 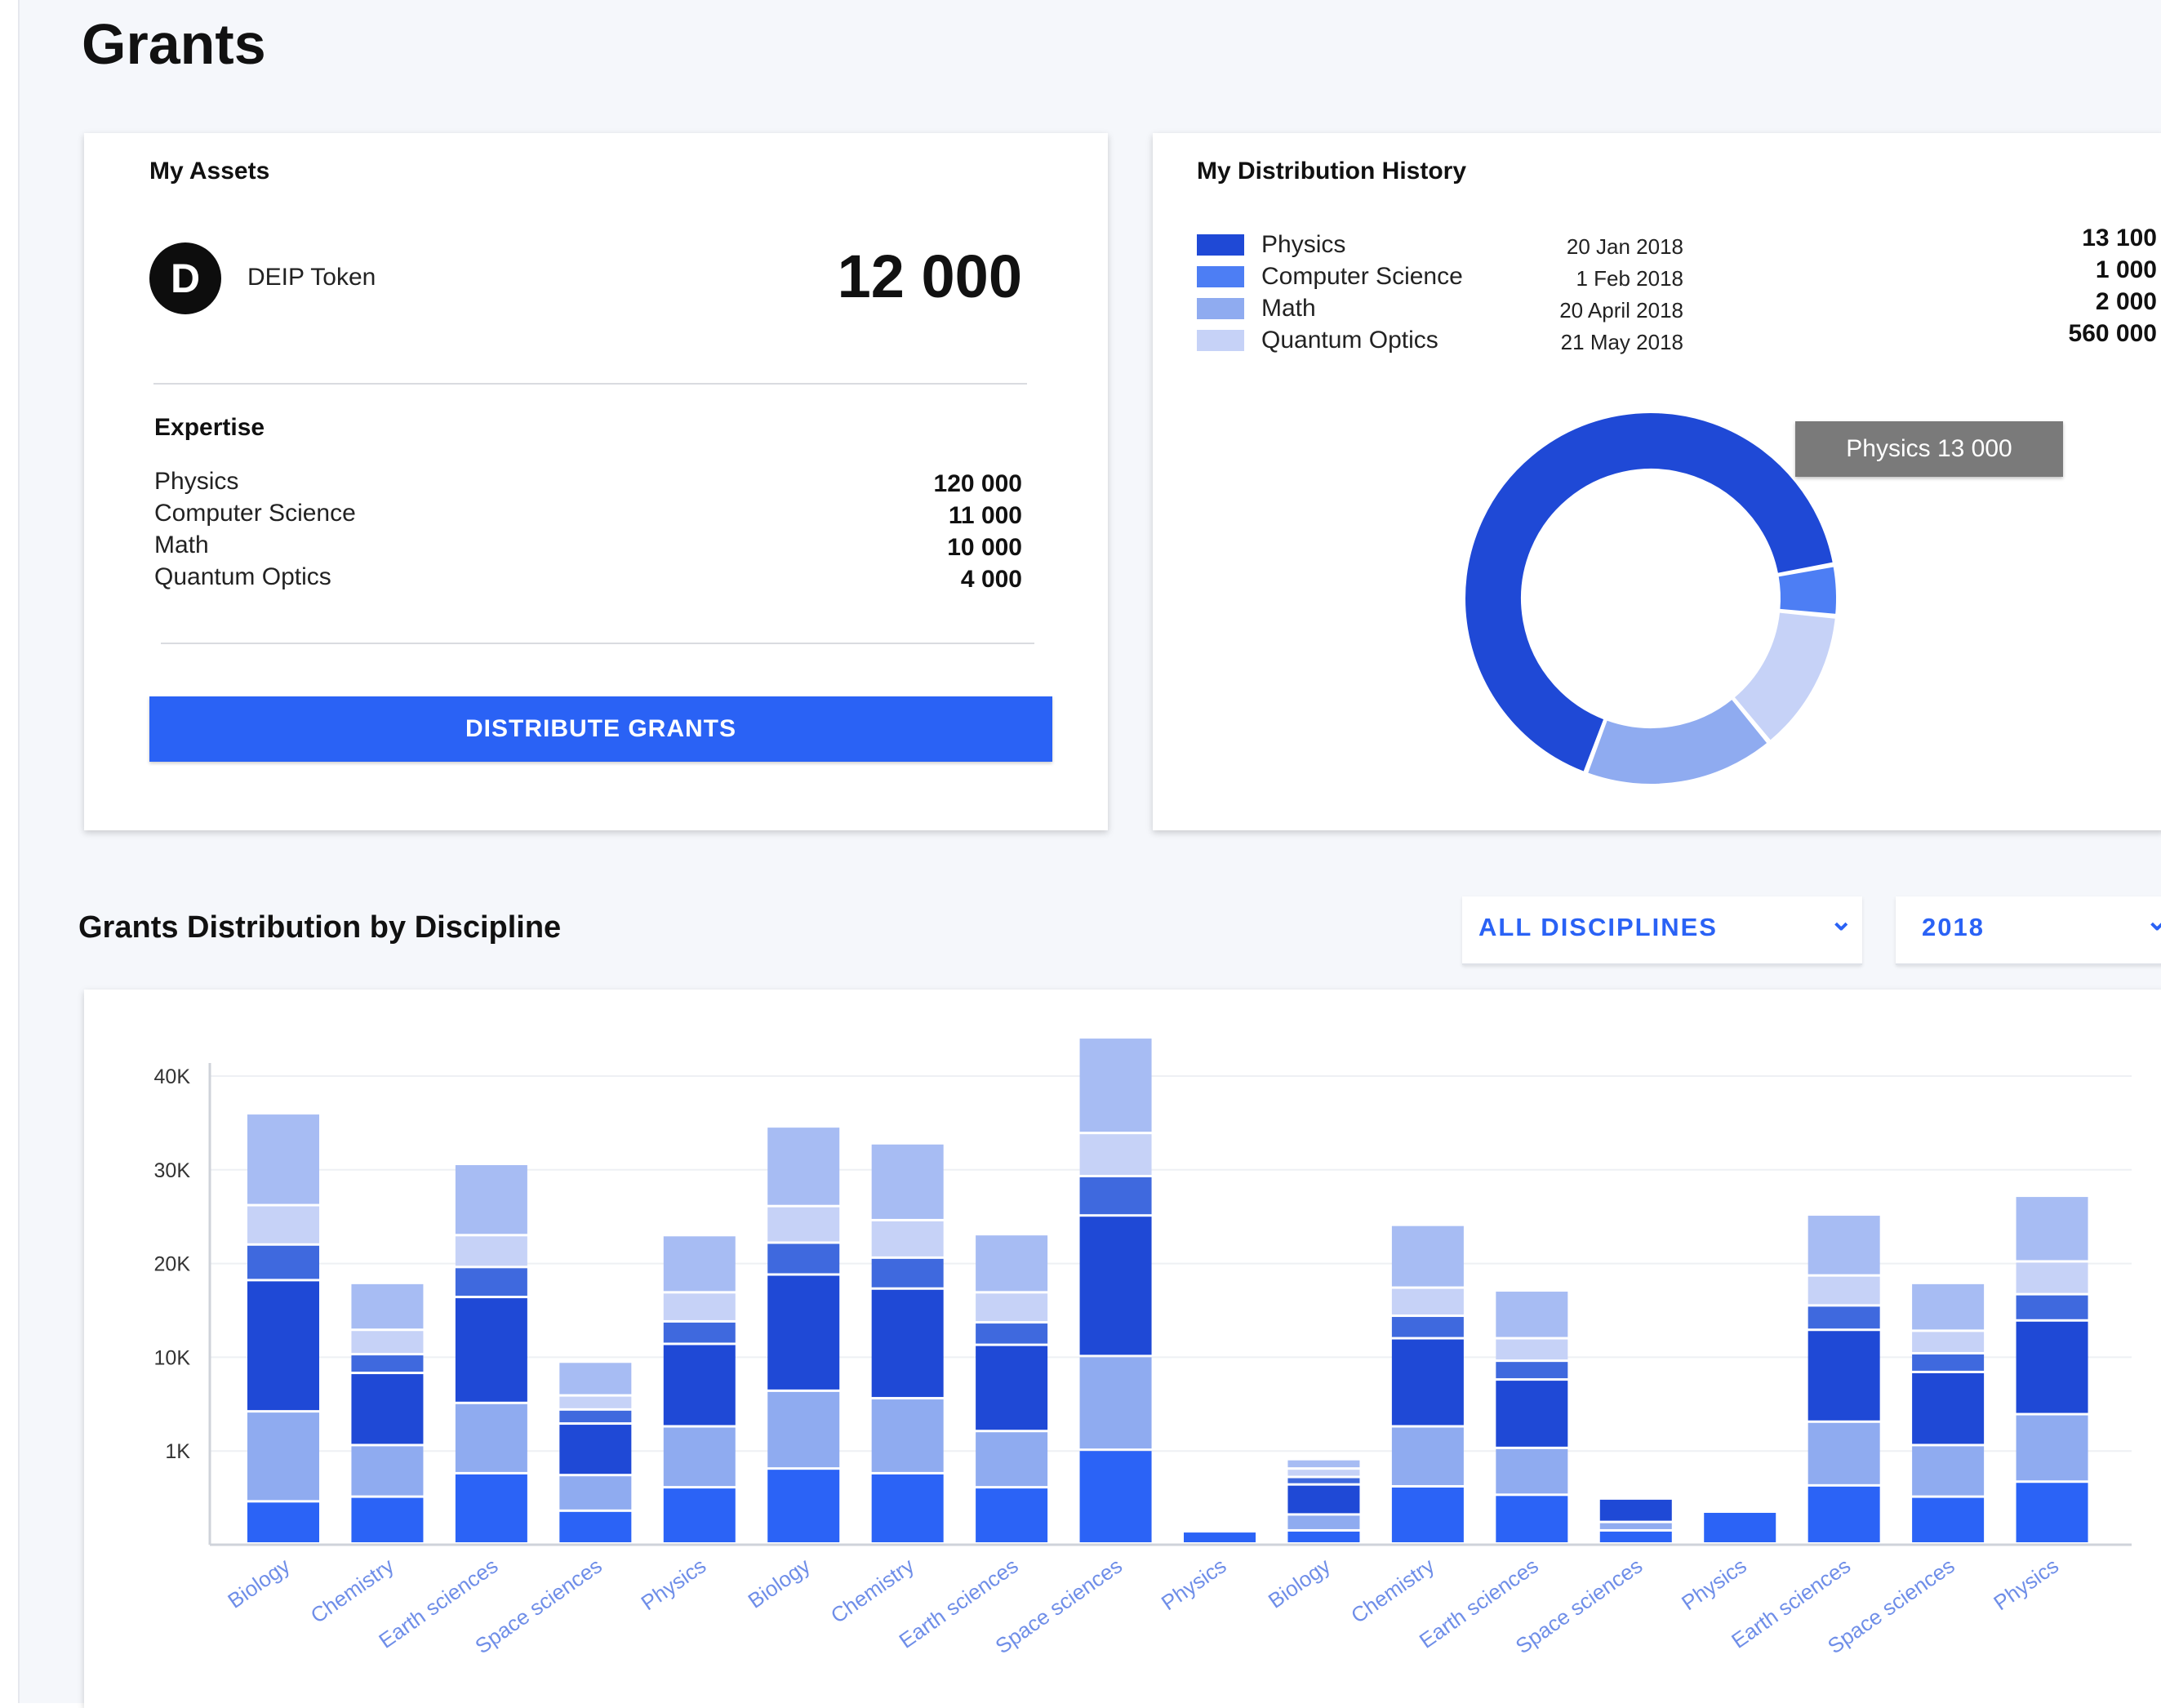 I want to click on discipline-filter-select: ALL DISCIPLINES ⌄, so click(x=1662, y=930).